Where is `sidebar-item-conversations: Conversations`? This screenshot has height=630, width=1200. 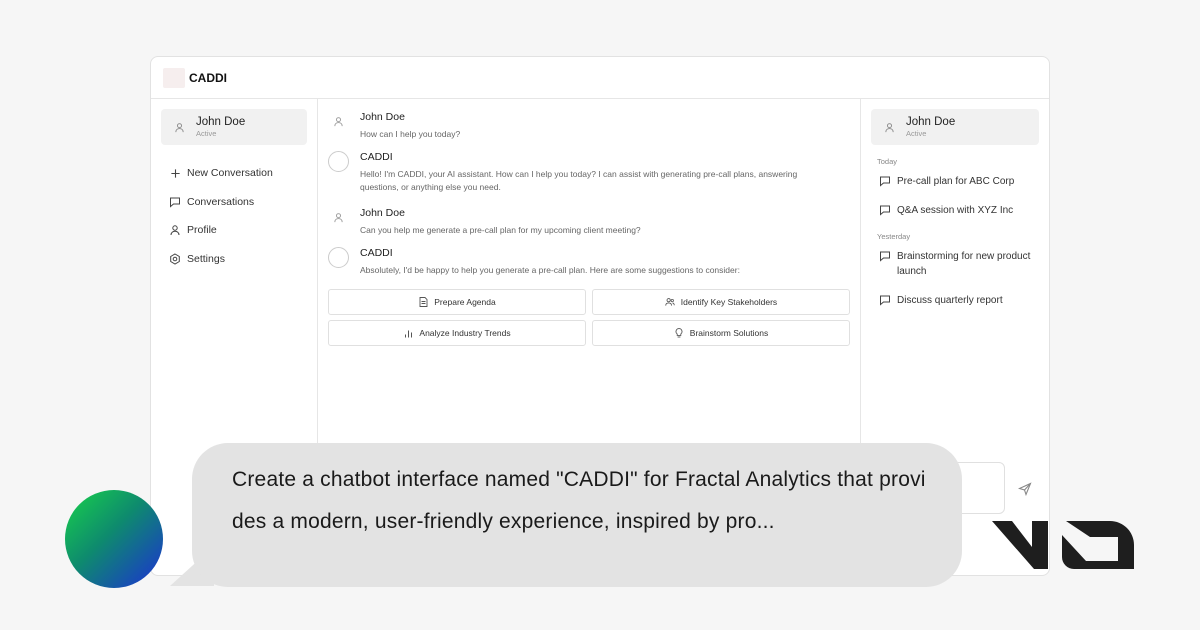 sidebar-item-conversations: Conversations is located at coordinates (234, 202).